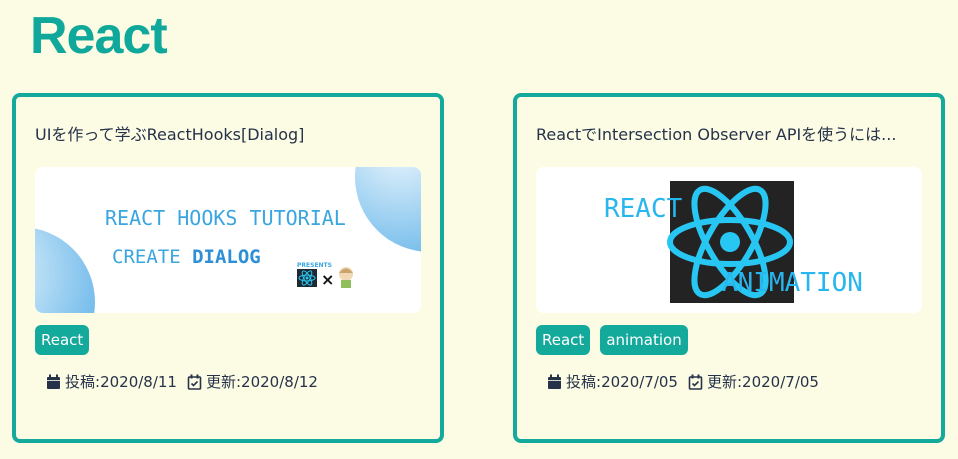 The width and height of the screenshot is (958, 459). I want to click on svg-text: CREATE DIALOG, so click(186, 257).